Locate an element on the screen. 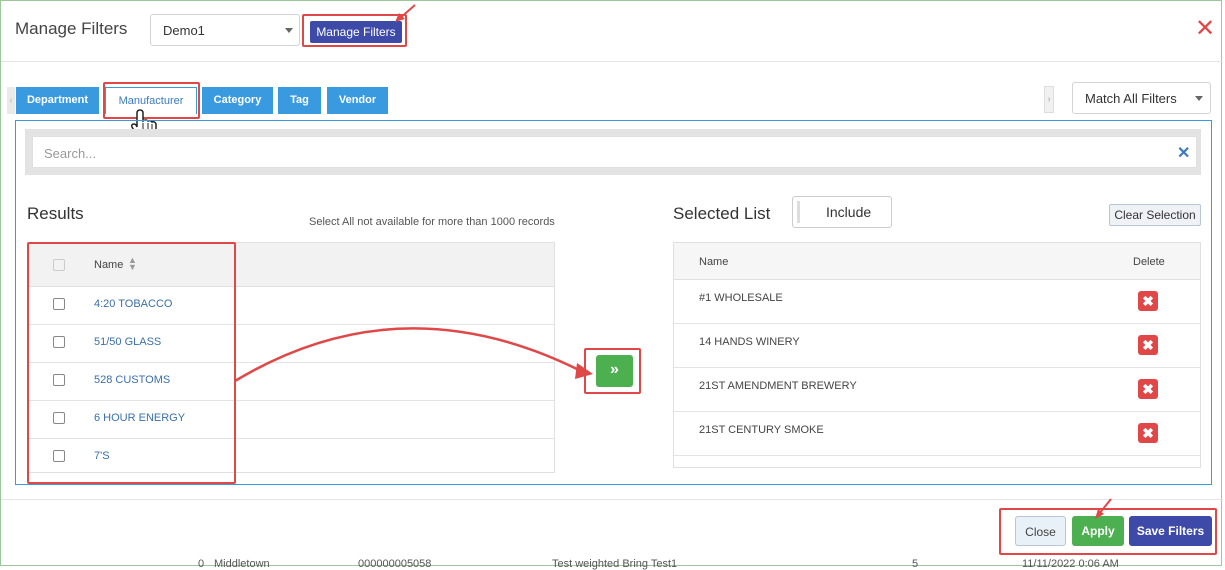 This screenshot has width=1225, height=570. selected-table-header: Name Delete is located at coordinates (937, 261).